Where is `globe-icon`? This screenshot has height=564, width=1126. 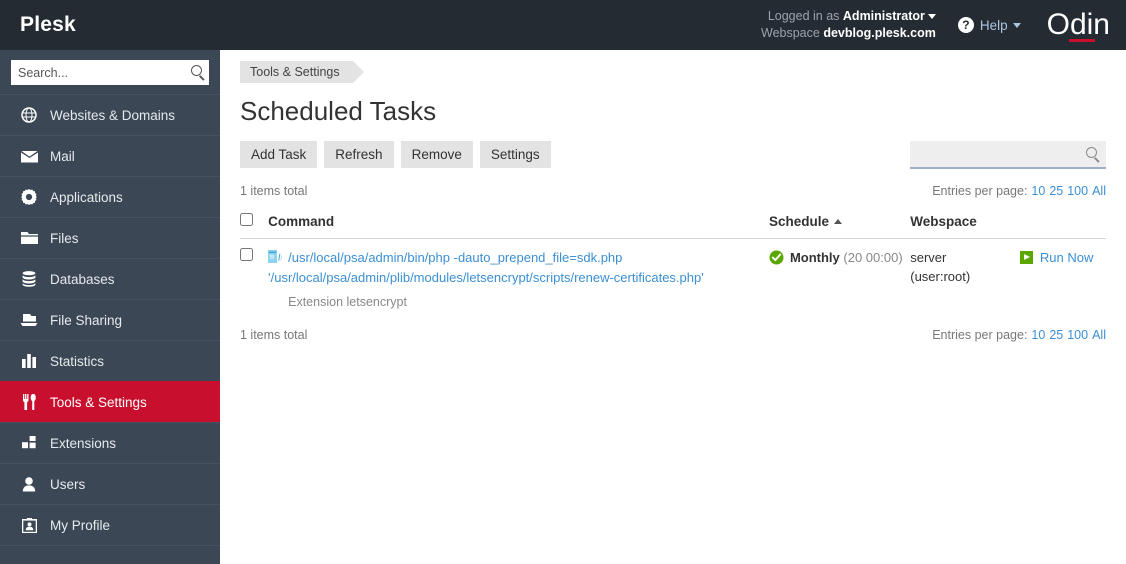
globe-icon is located at coordinates (29, 115).